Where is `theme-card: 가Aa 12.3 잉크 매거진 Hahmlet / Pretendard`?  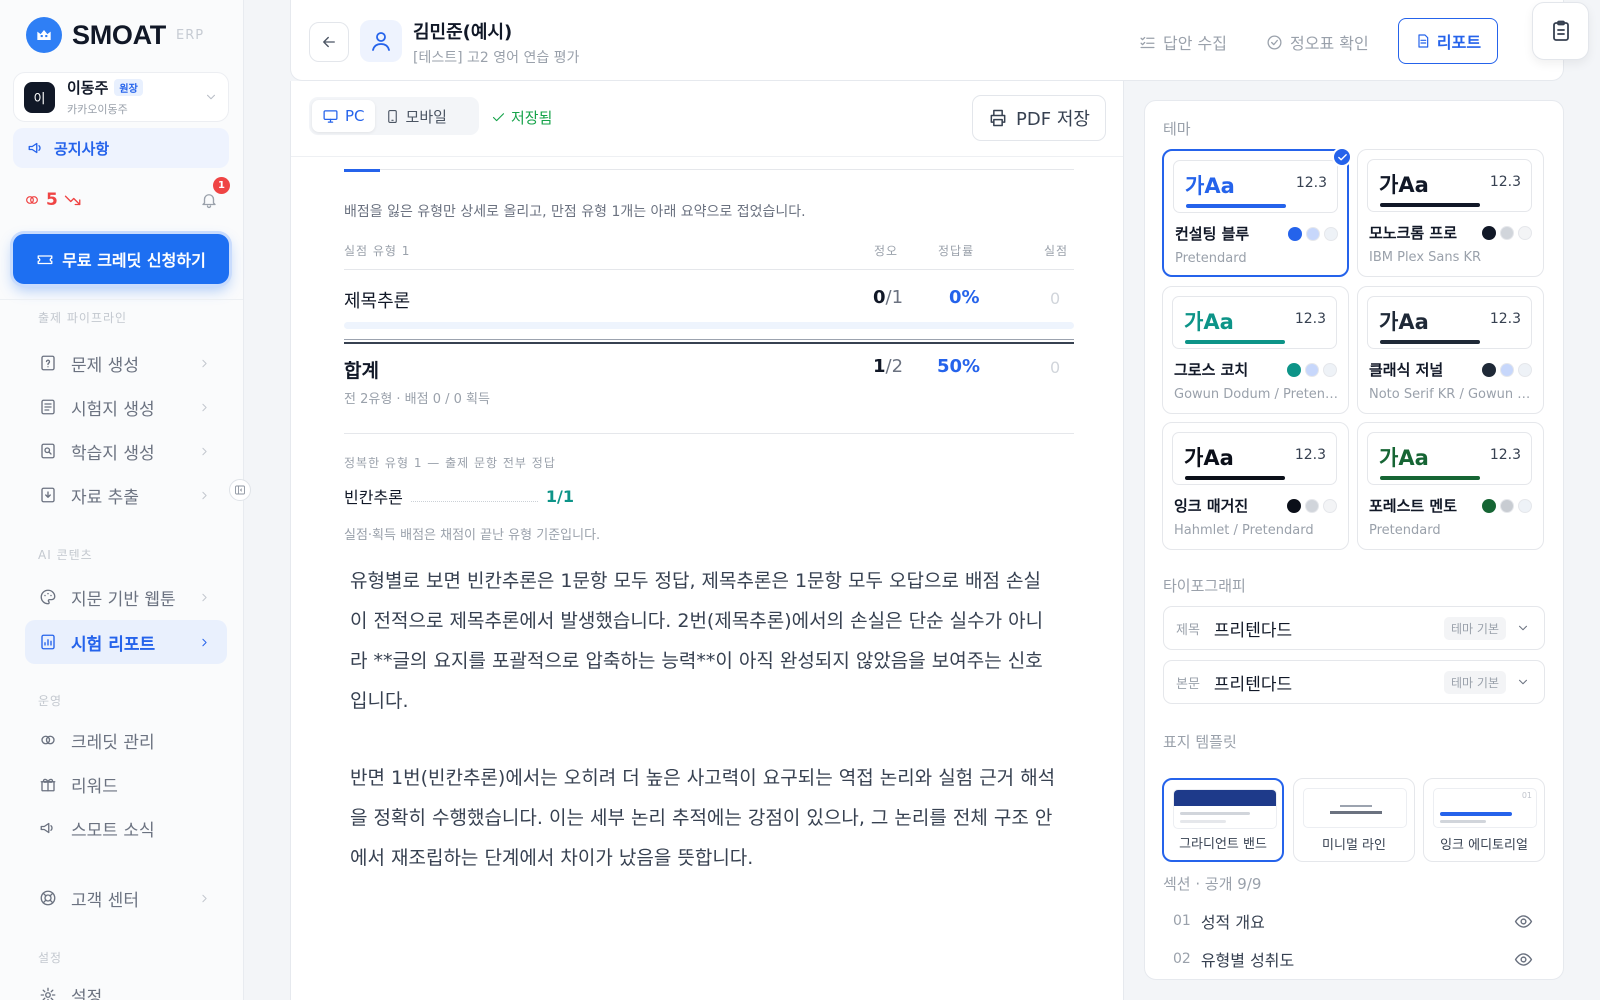 theme-card: 가Aa 12.3 잉크 매거진 Hahmlet / Pretendard is located at coordinates (1255, 486).